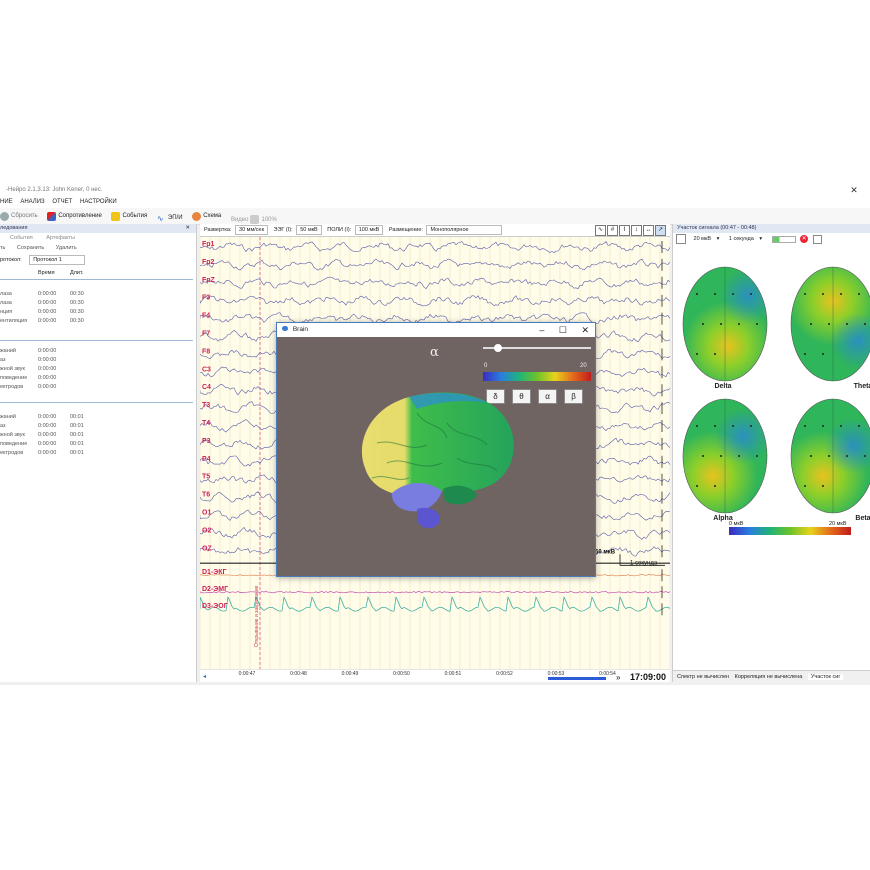 The height and width of the screenshot is (870, 870). I want to click on menu-item-study: НИЕ, so click(6, 202).